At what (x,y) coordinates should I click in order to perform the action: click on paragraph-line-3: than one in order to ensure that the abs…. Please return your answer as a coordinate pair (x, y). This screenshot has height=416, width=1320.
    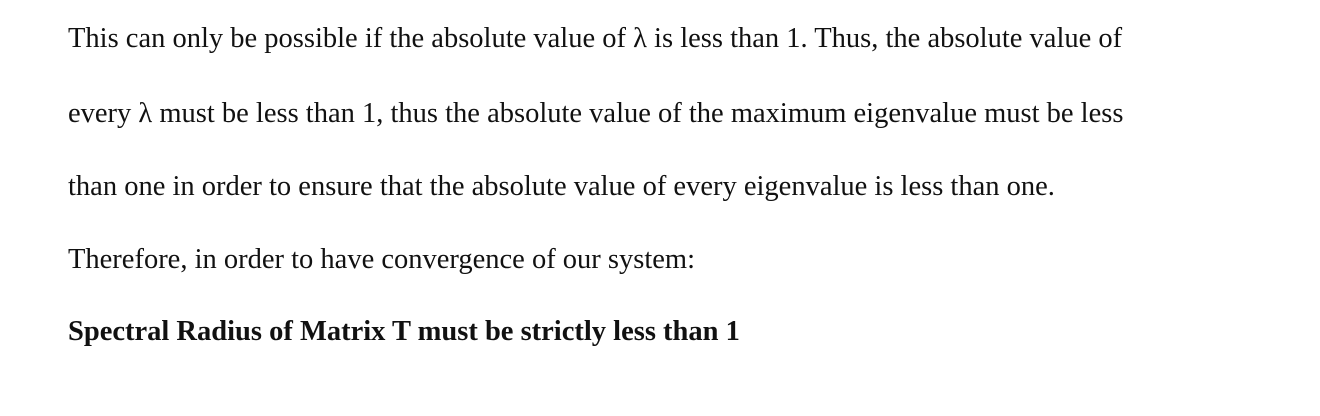
    Looking at the image, I should click on (561, 186).